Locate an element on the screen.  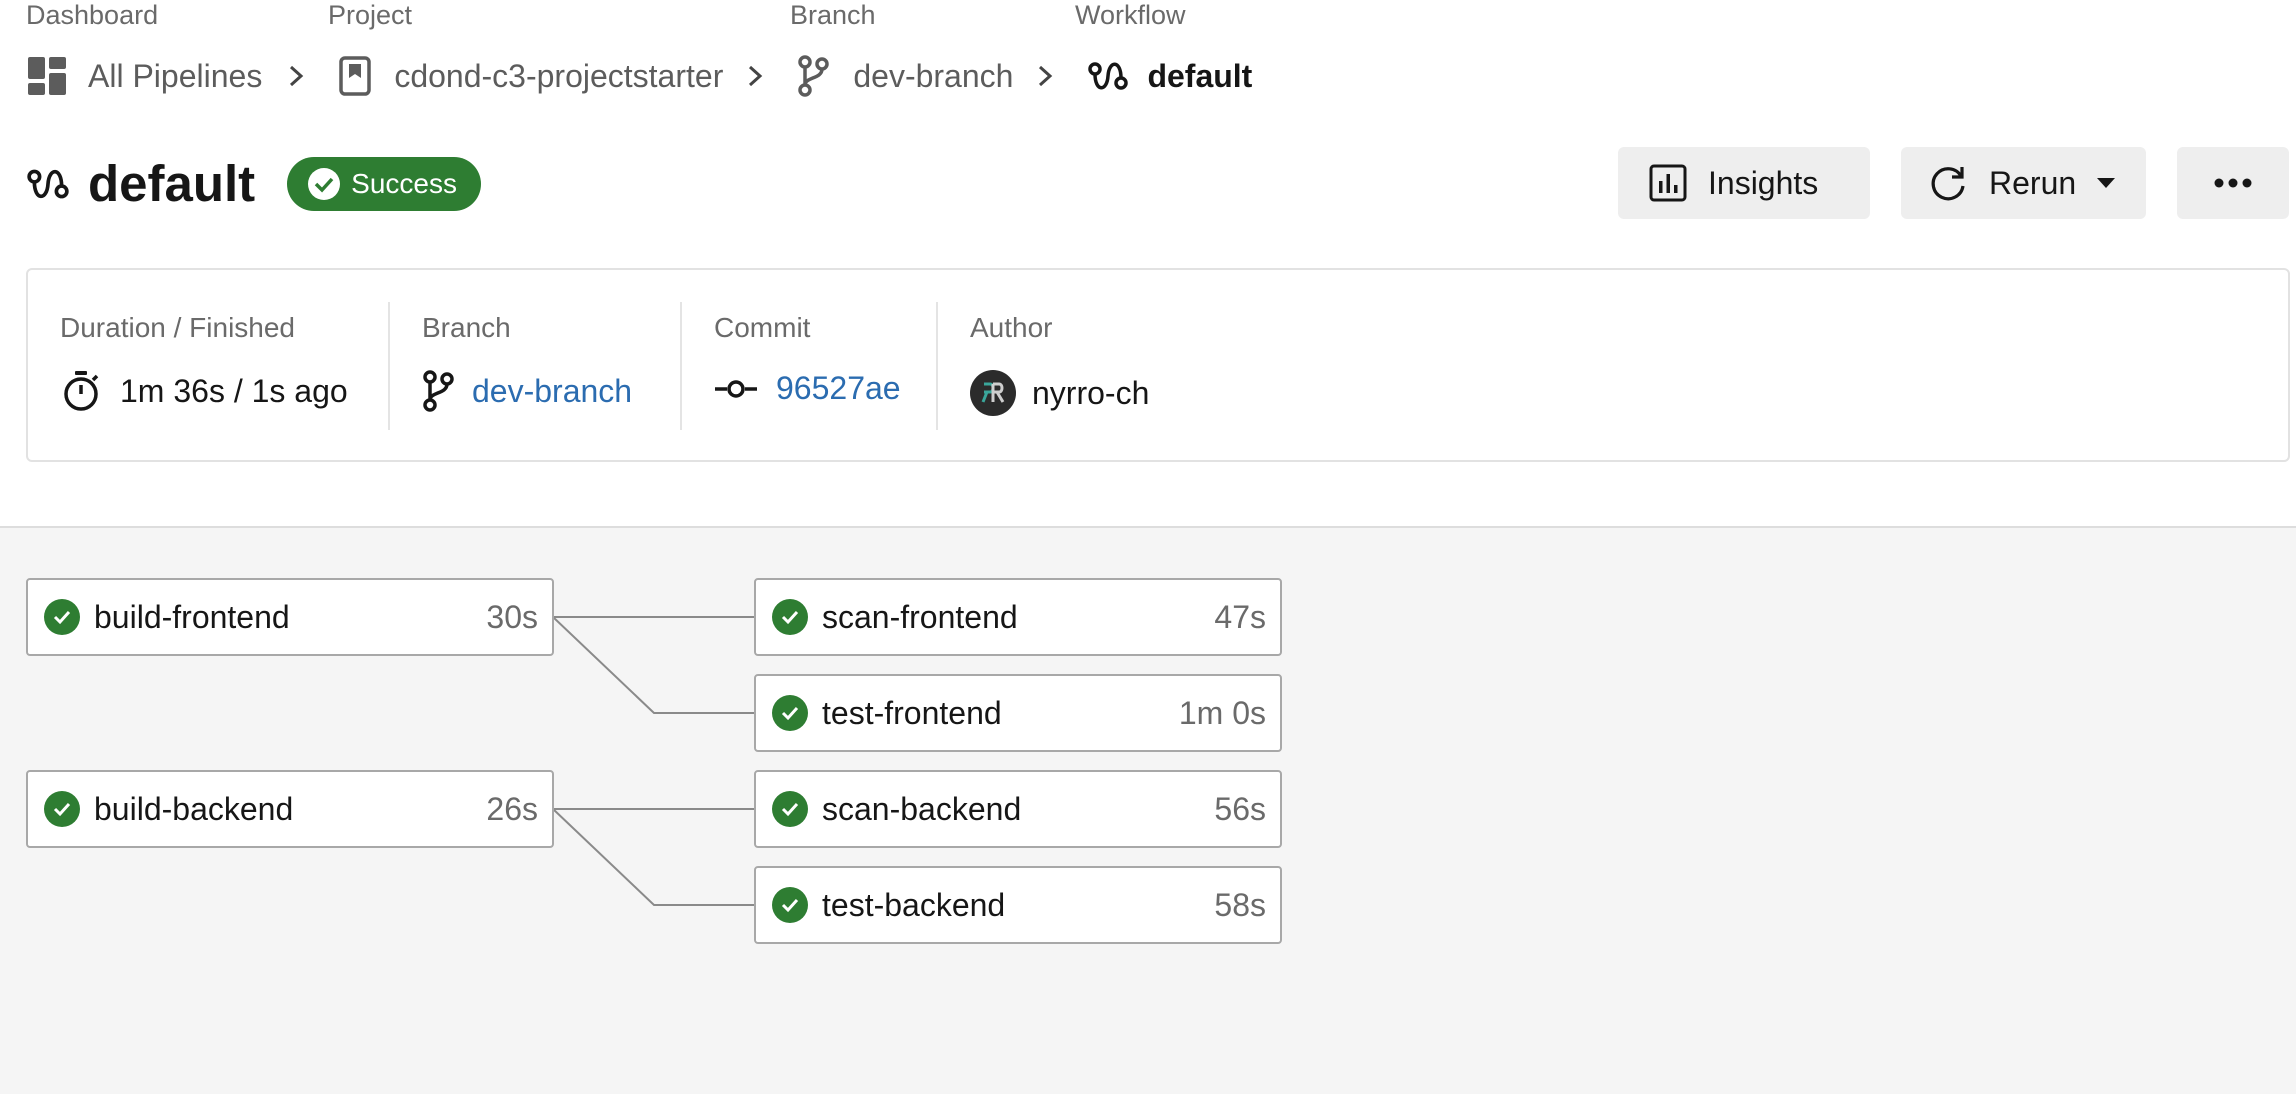
job-test-frontend: test-frontend 1m 0s is located at coordinates (1018, 713).